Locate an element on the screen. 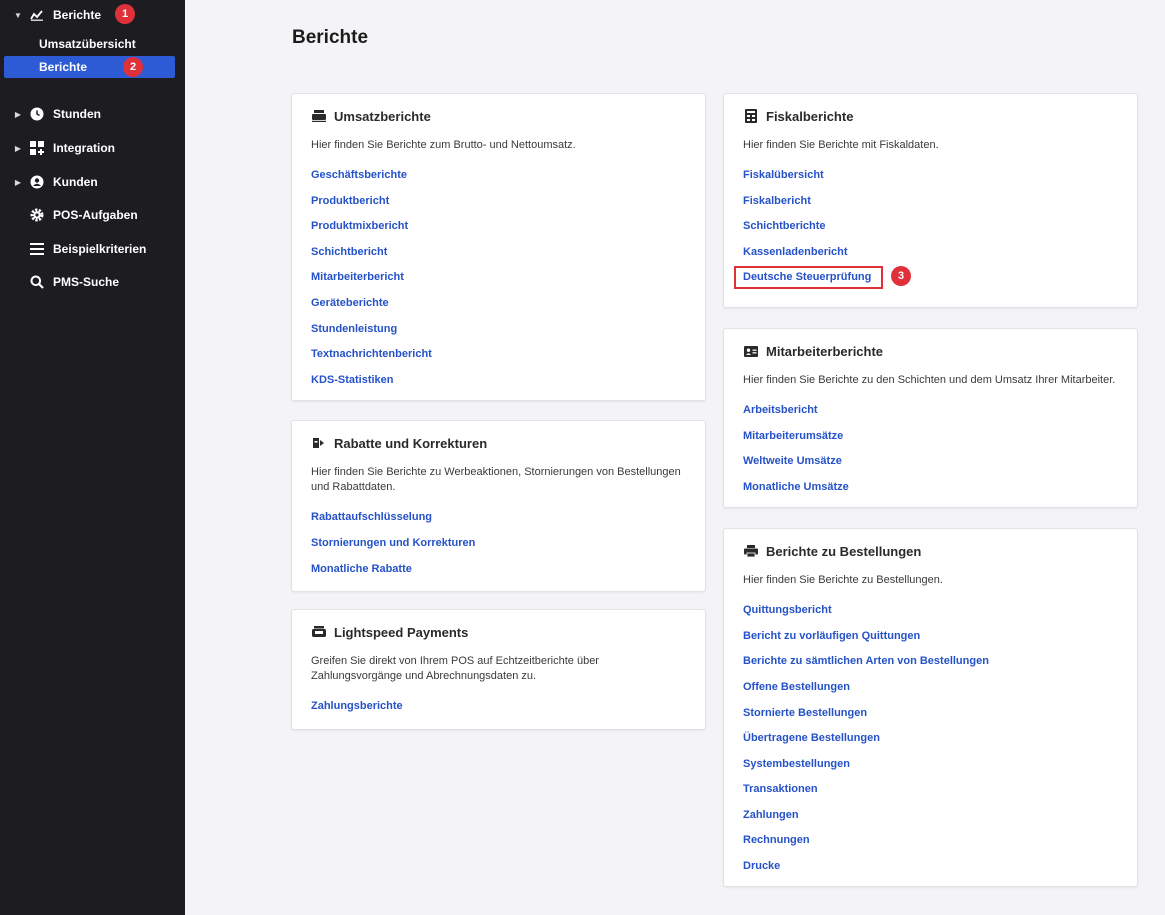  id-card-icon is located at coordinates (751, 351).